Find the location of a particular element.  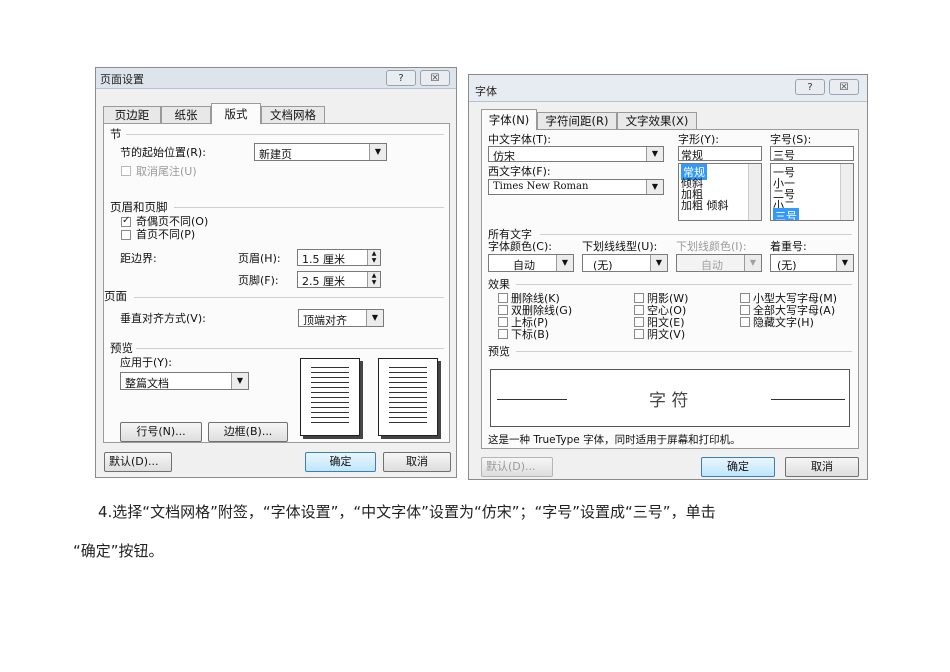

shadow-checkbox is located at coordinates (639, 298).